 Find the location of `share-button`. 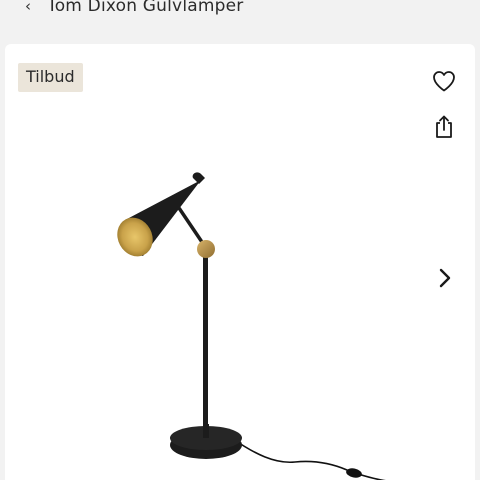

share-button is located at coordinates (444, 127).